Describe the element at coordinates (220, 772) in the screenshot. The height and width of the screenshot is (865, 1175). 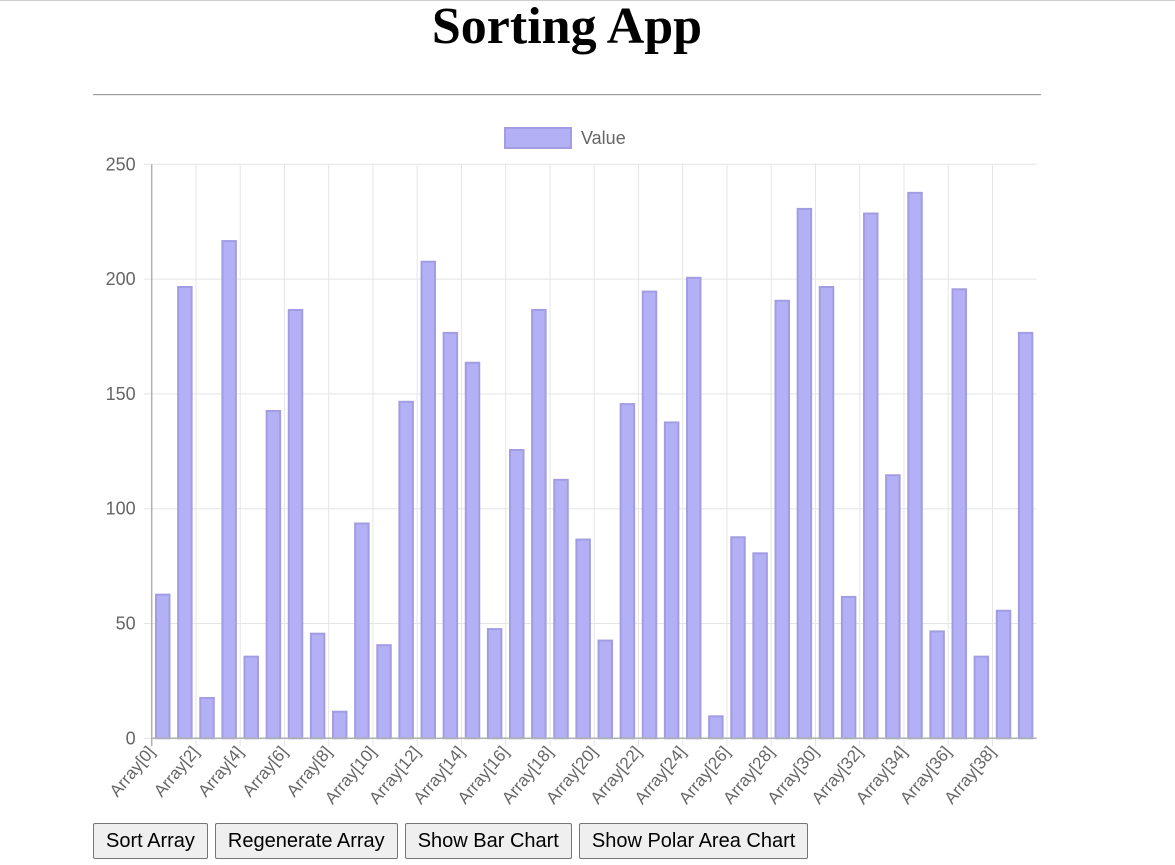
I see `x-tick-label: Array[4]` at that location.